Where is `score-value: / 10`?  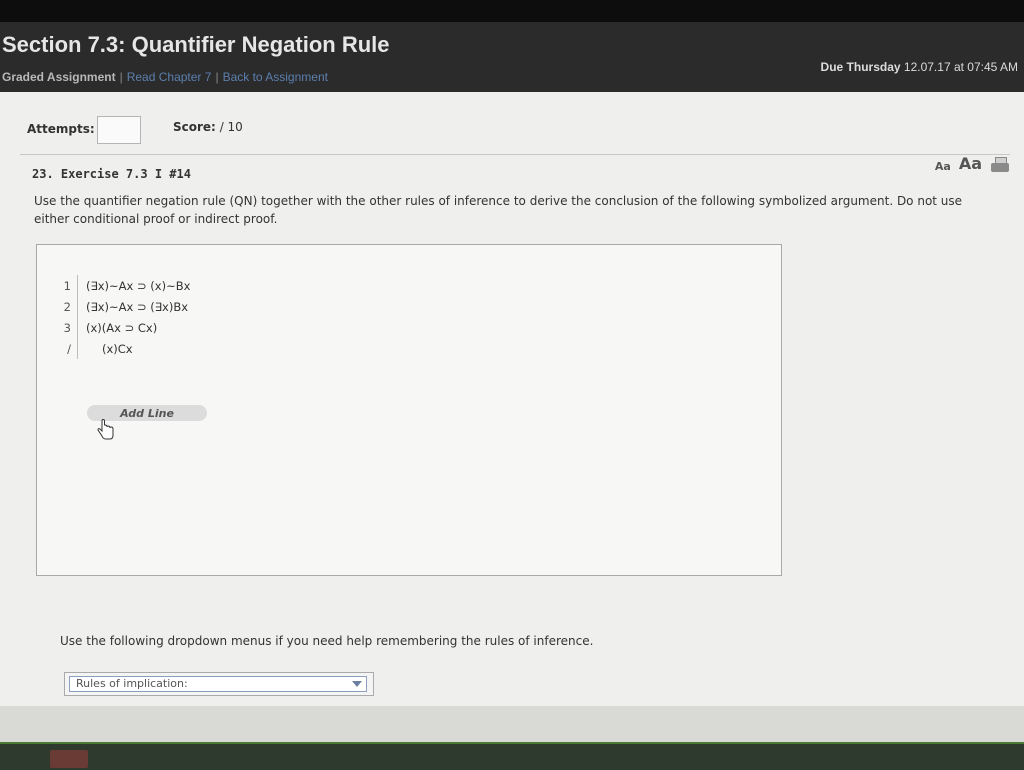
score-value: / 10 is located at coordinates (231, 127).